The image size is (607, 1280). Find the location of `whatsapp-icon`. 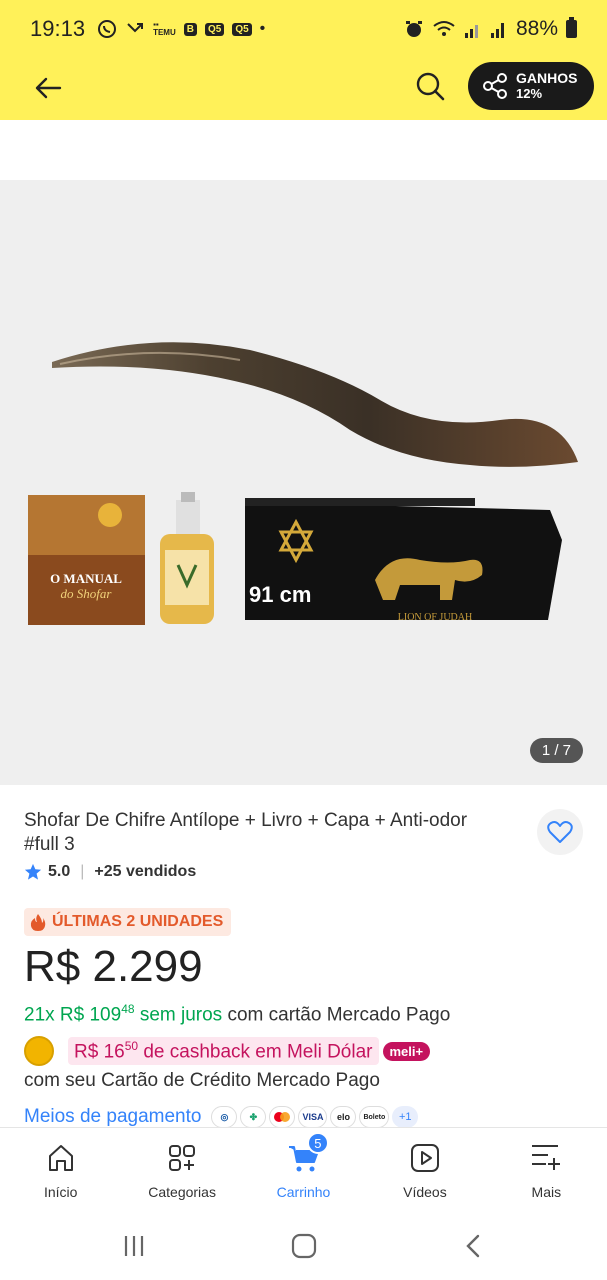

whatsapp-icon is located at coordinates (107, 29).